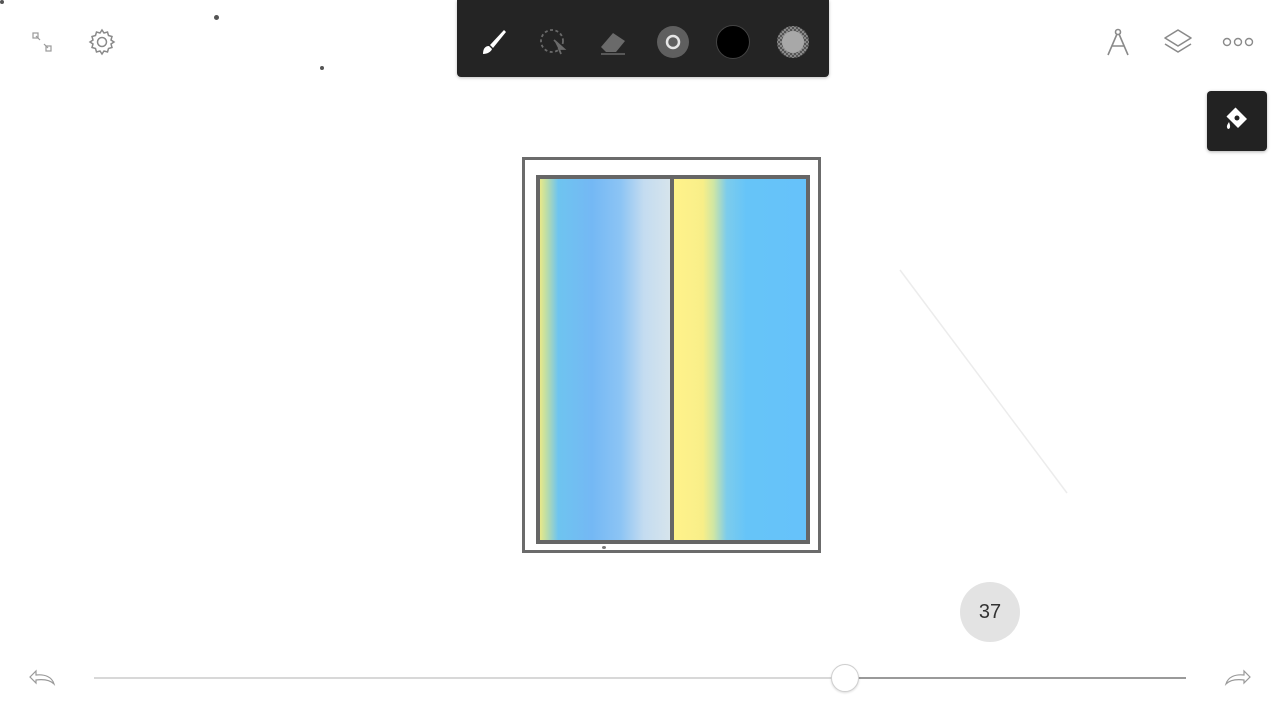  What do you see at coordinates (640, 678) in the screenshot?
I see `brush-size-slider-track` at bounding box center [640, 678].